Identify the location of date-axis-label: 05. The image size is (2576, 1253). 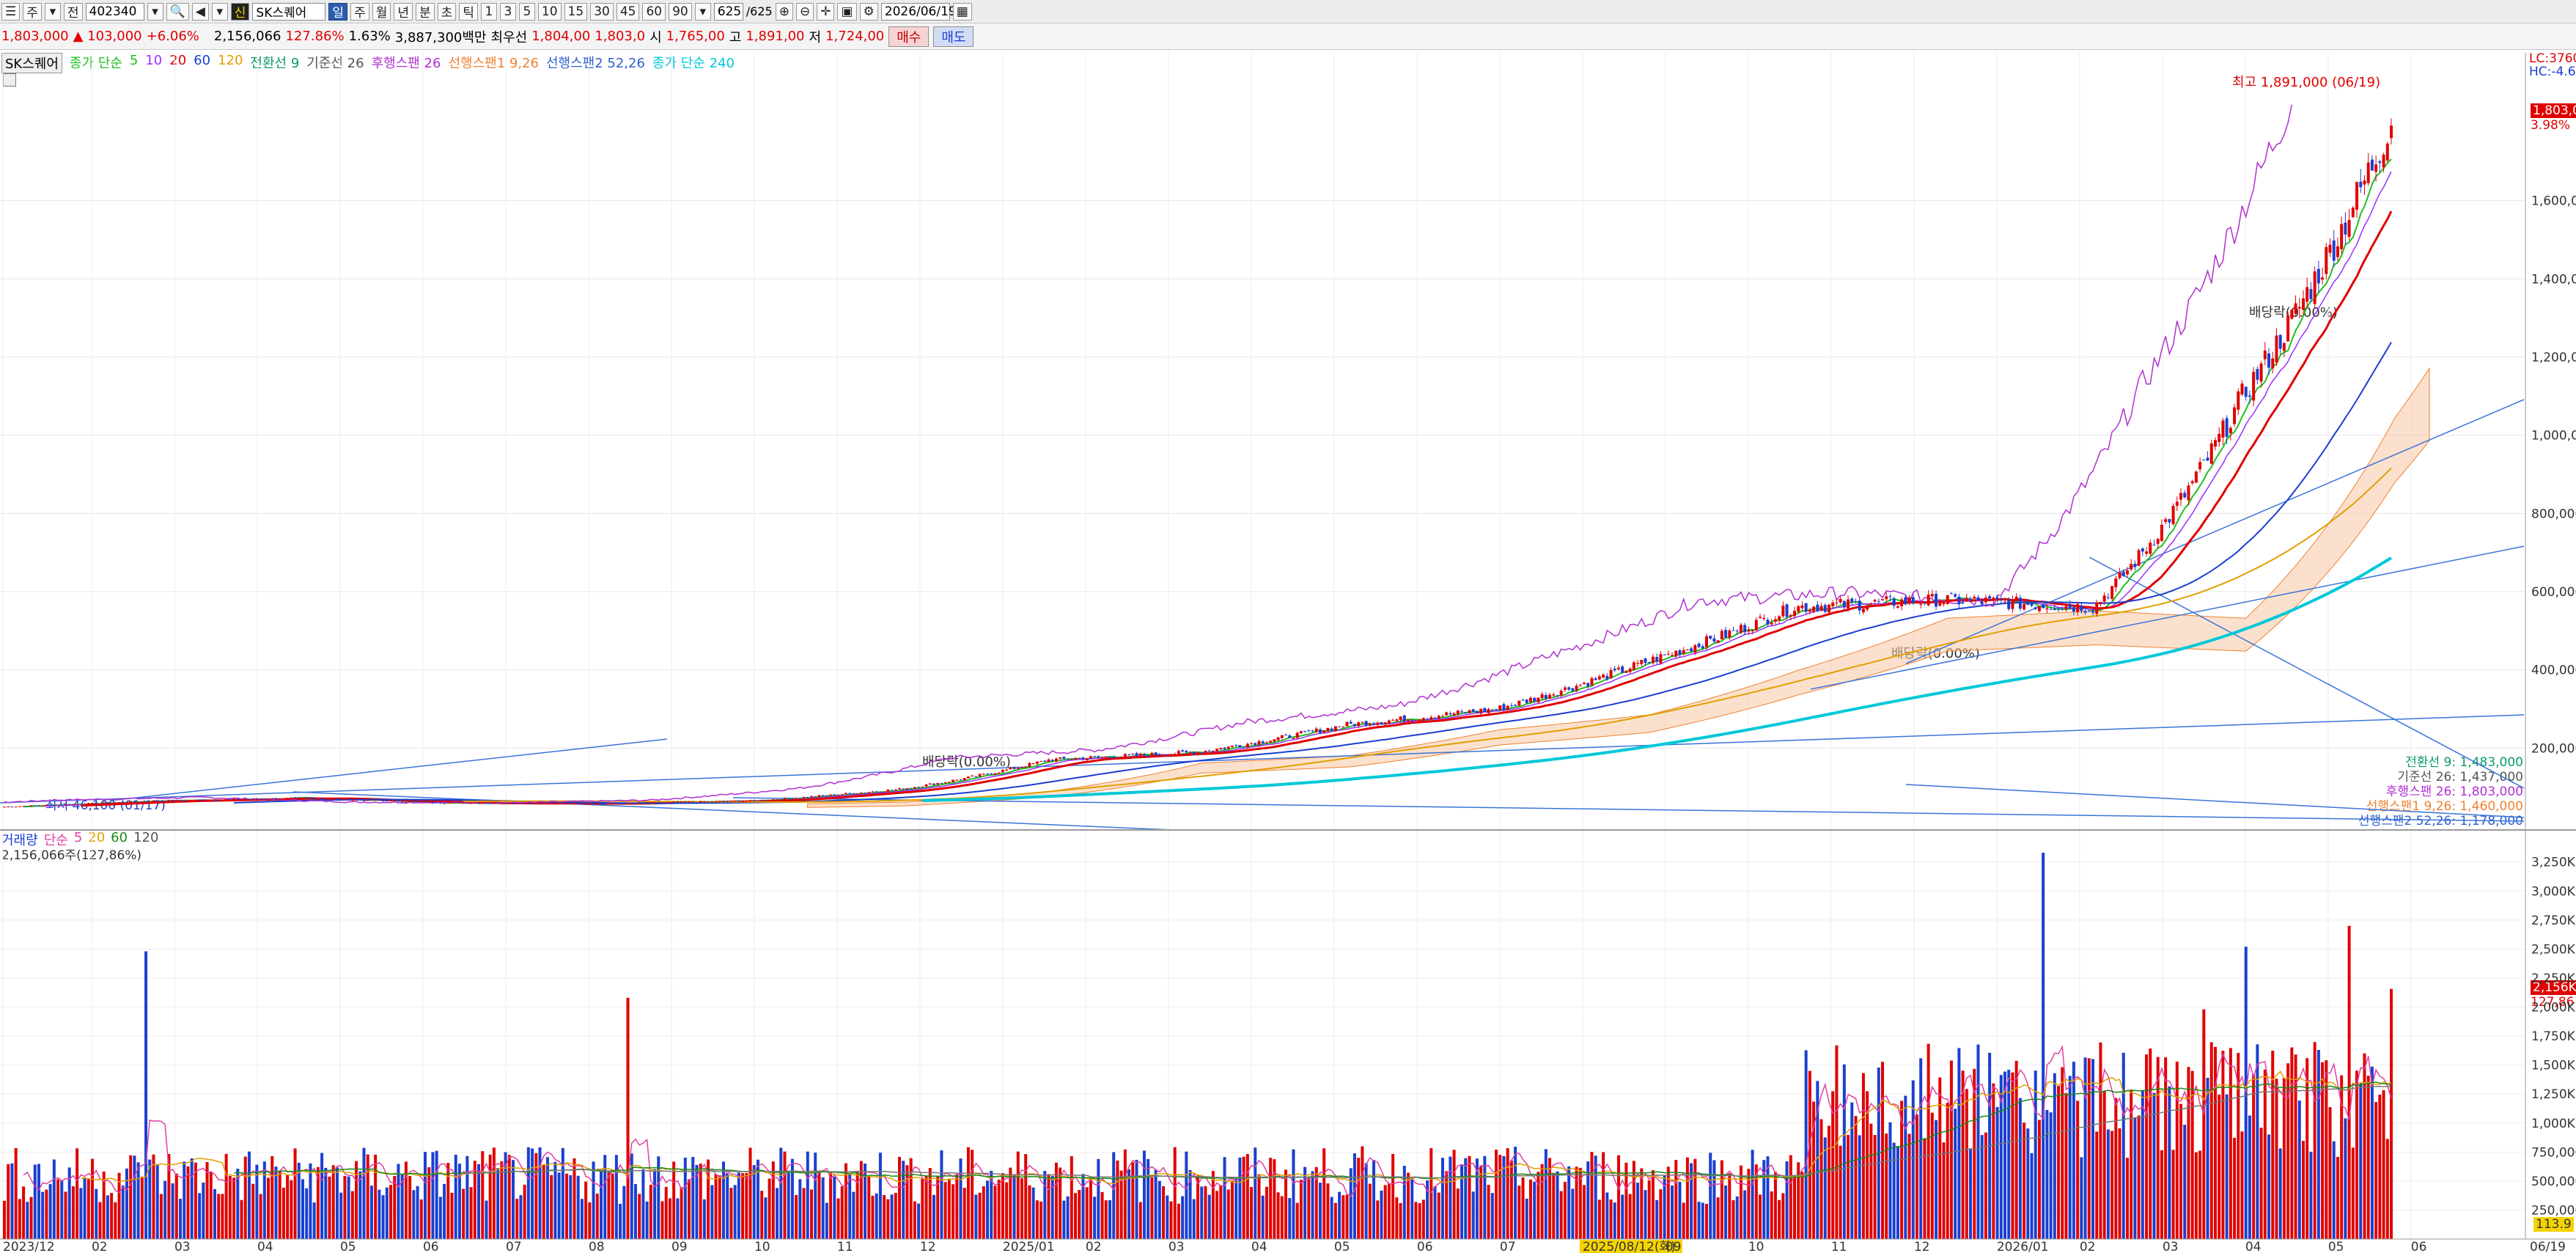
(1342, 1246).